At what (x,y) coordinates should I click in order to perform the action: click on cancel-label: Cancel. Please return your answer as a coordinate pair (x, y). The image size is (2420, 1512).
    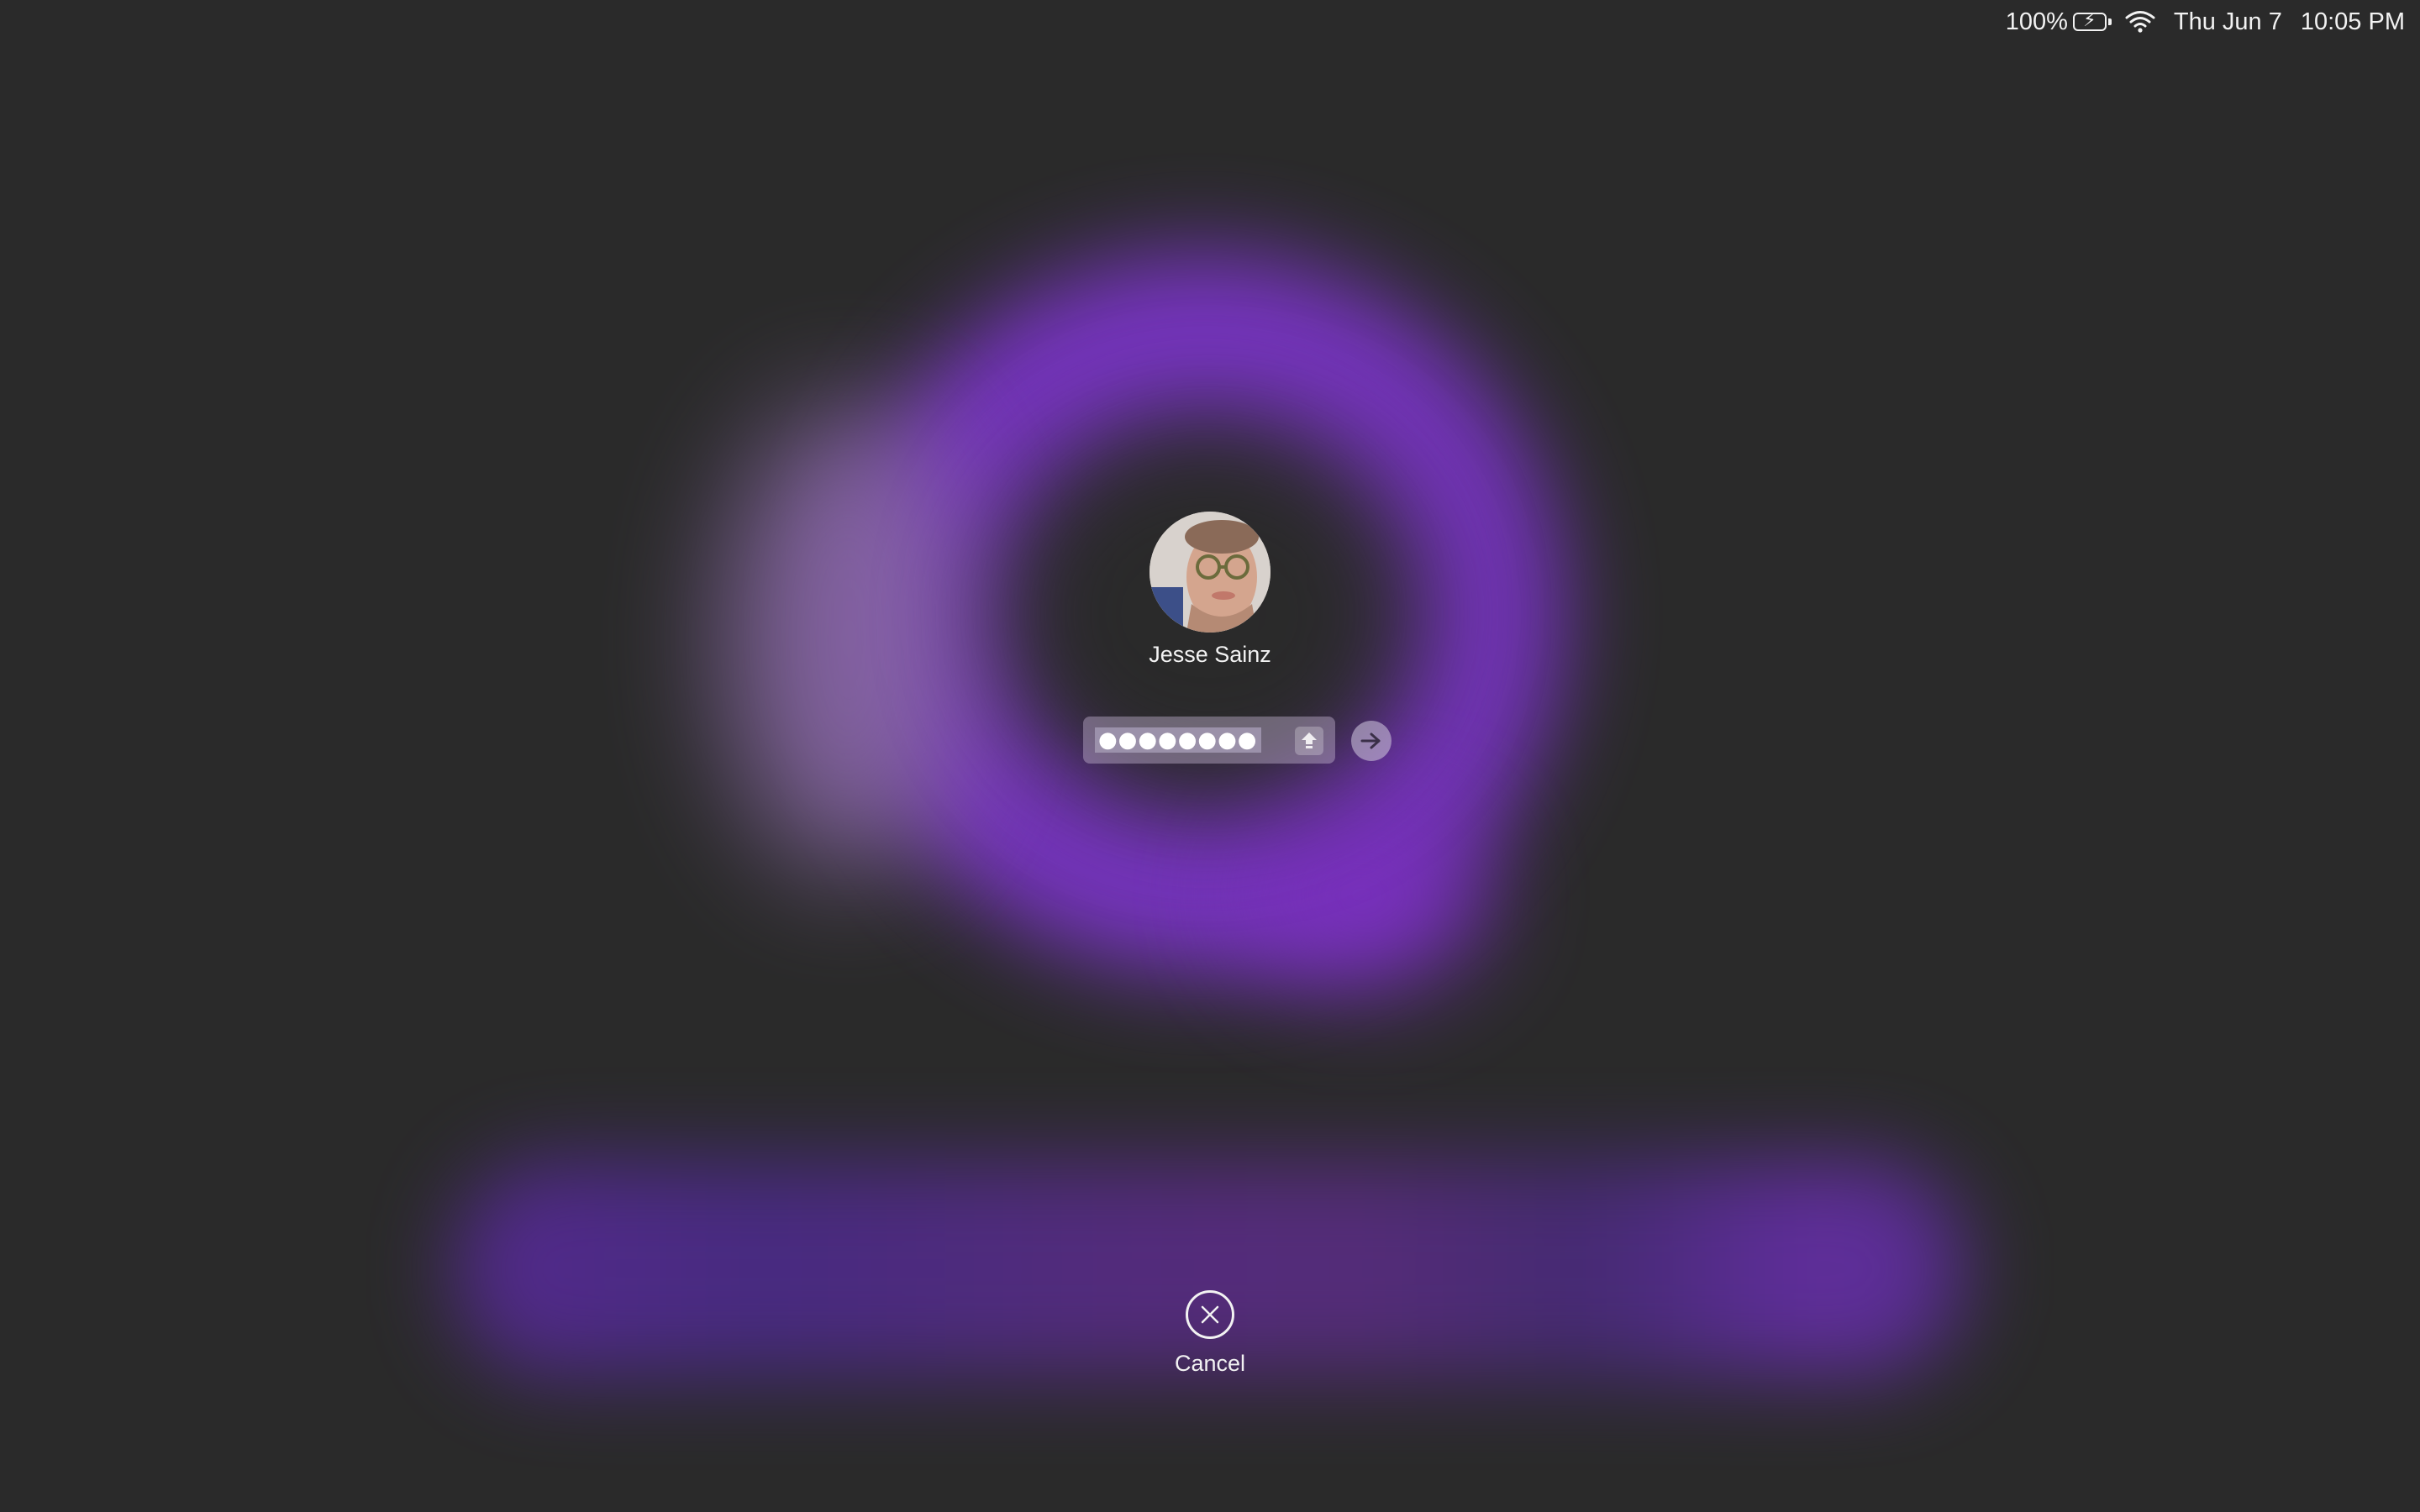
    Looking at the image, I should click on (1210, 1364).